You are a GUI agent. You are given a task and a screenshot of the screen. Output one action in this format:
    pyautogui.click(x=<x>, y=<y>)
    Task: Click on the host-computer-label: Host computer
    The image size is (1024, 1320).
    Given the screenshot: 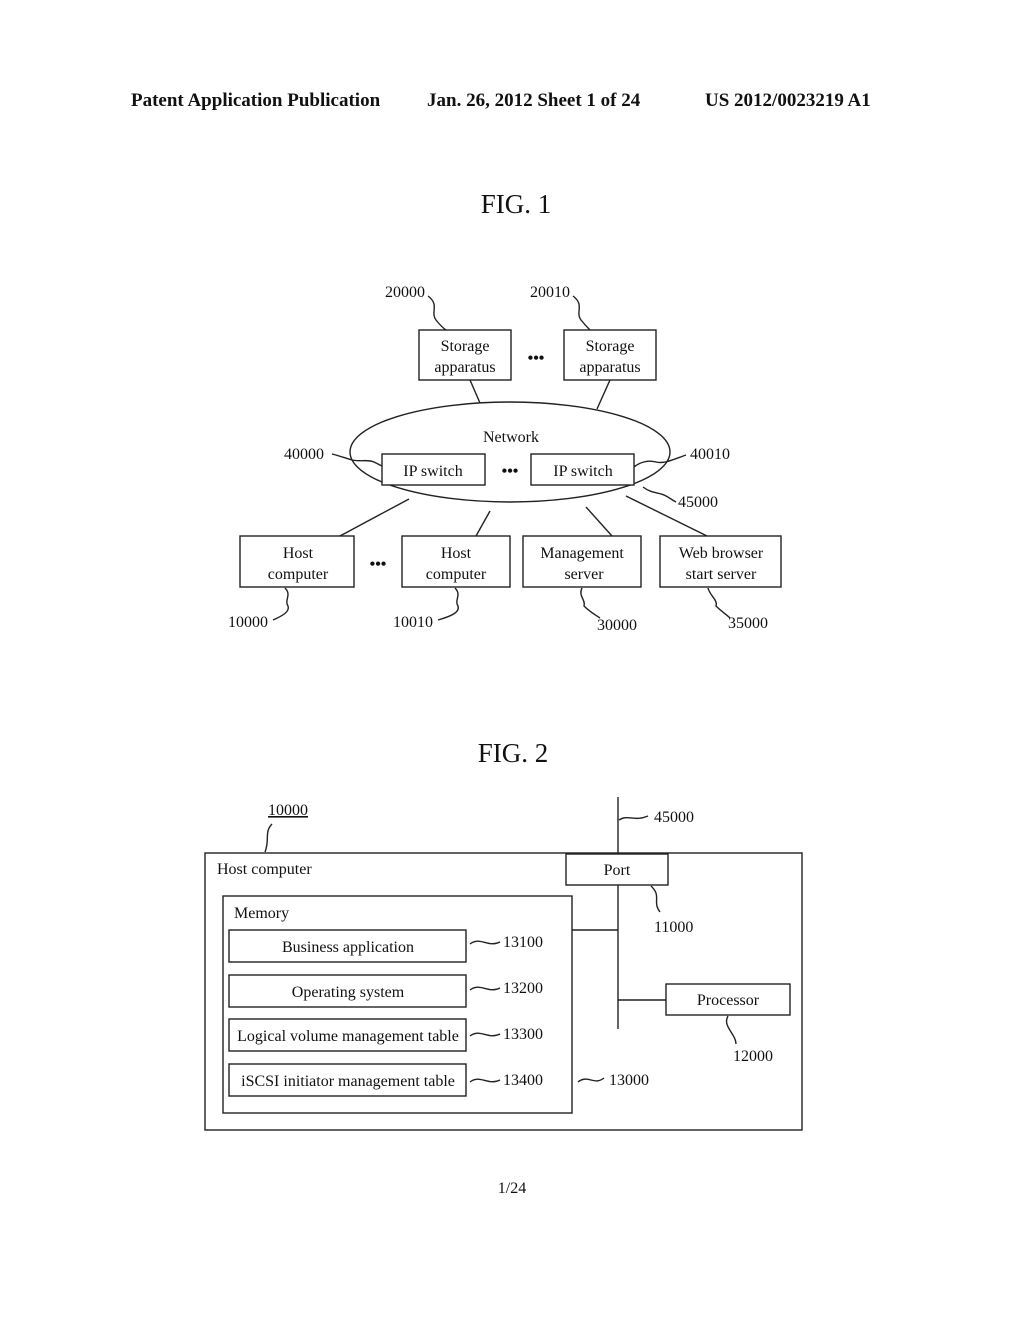 What is the action you would take?
    pyautogui.click(x=264, y=869)
    